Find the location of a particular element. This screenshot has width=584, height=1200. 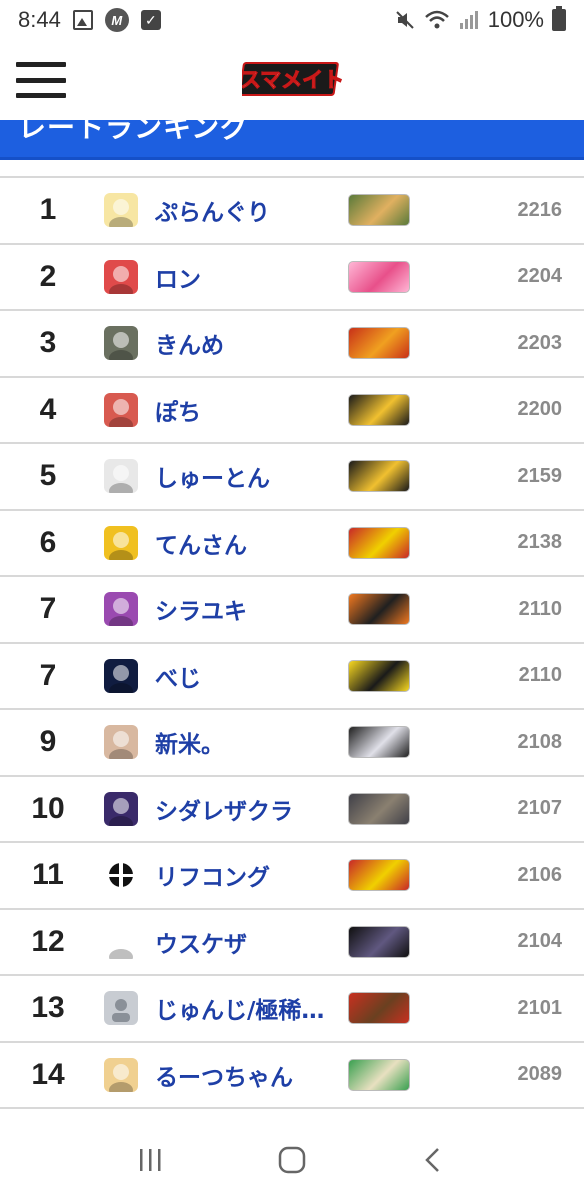

back-icon is located at coordinates (433, 1160).